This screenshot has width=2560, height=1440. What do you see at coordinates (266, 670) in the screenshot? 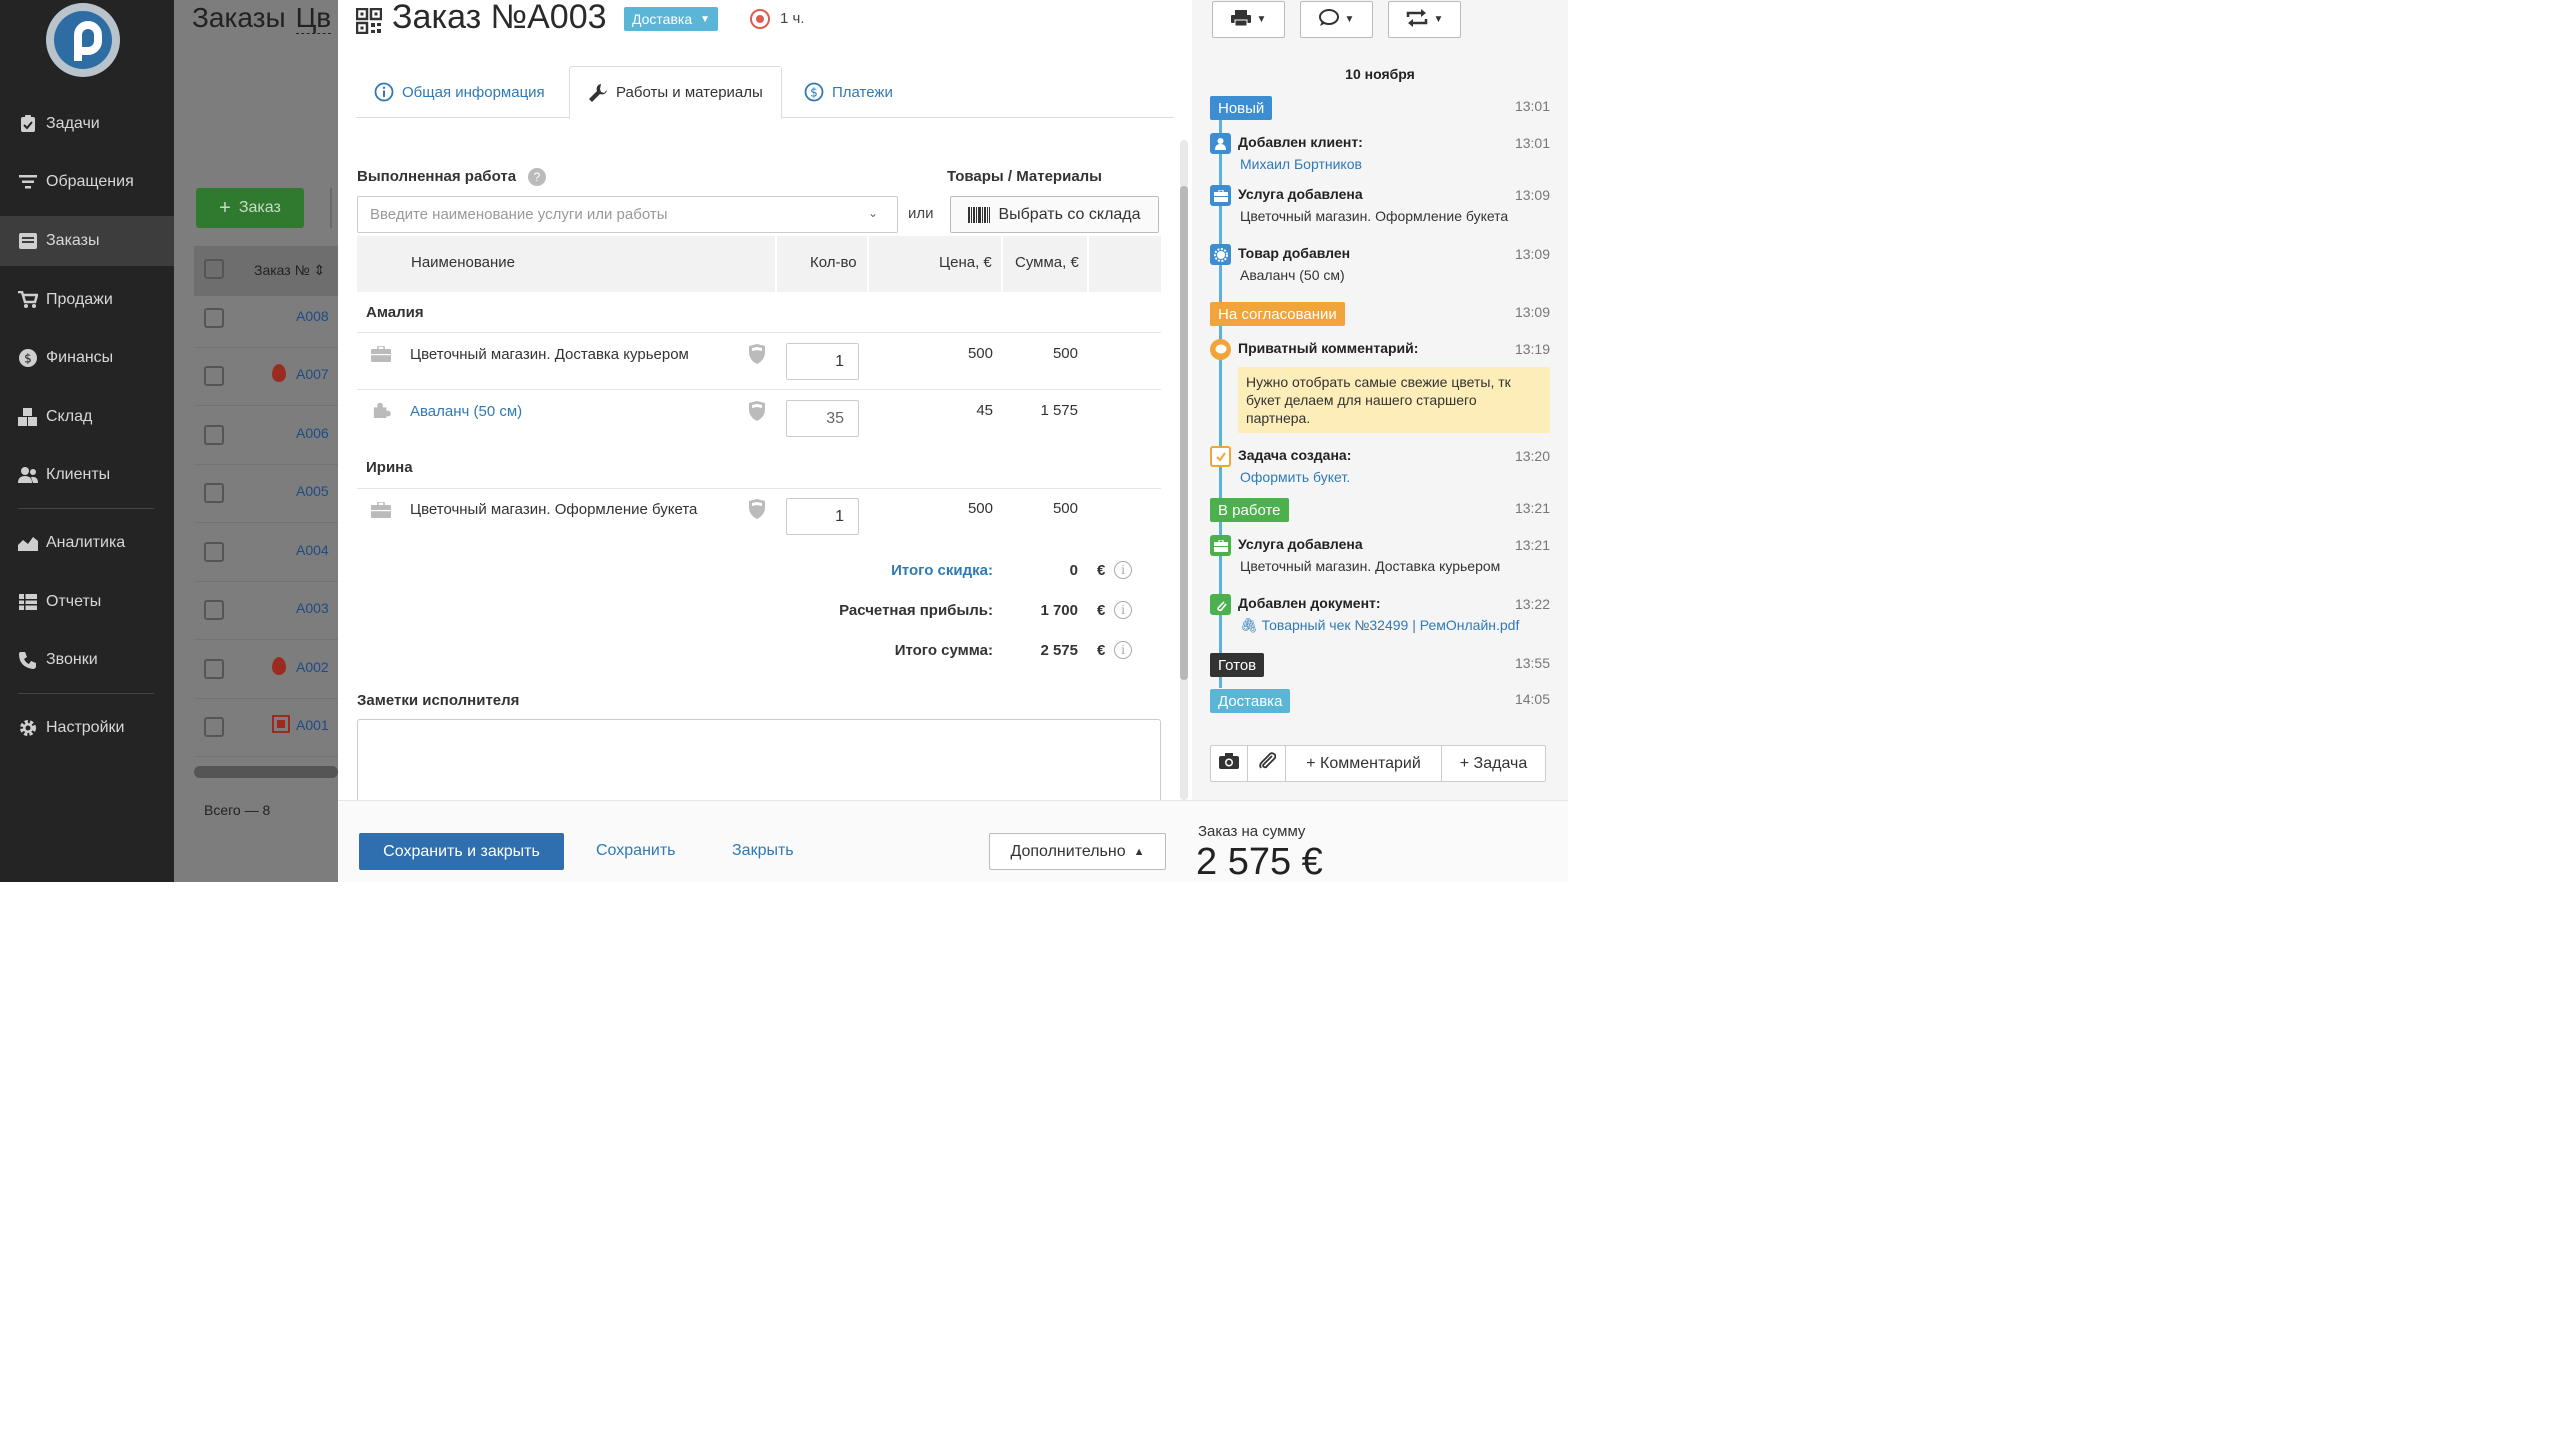
I see `table-row: A002` at bounding box center [266, 670].